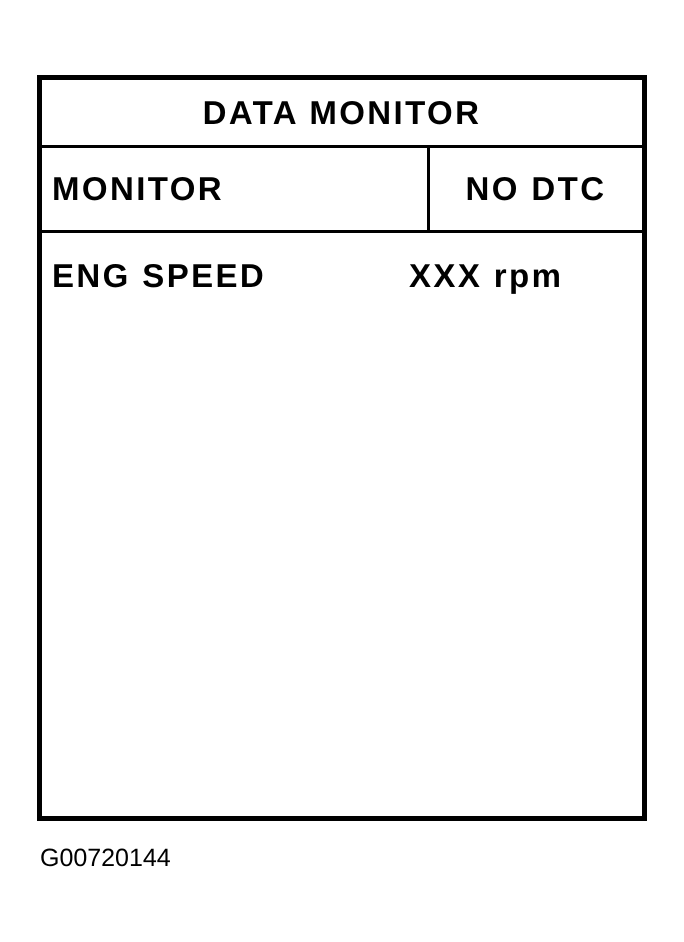  I want to click on figure-id: G00720144, so click(105, 858).